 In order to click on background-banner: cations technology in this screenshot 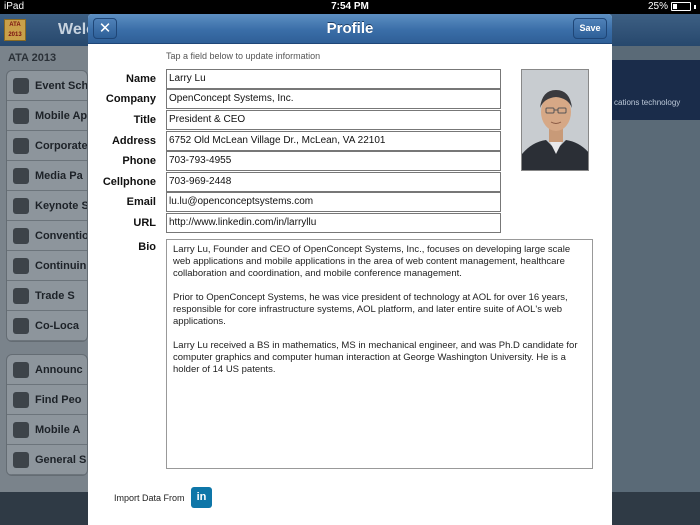, I will do `click(656, 90)`.